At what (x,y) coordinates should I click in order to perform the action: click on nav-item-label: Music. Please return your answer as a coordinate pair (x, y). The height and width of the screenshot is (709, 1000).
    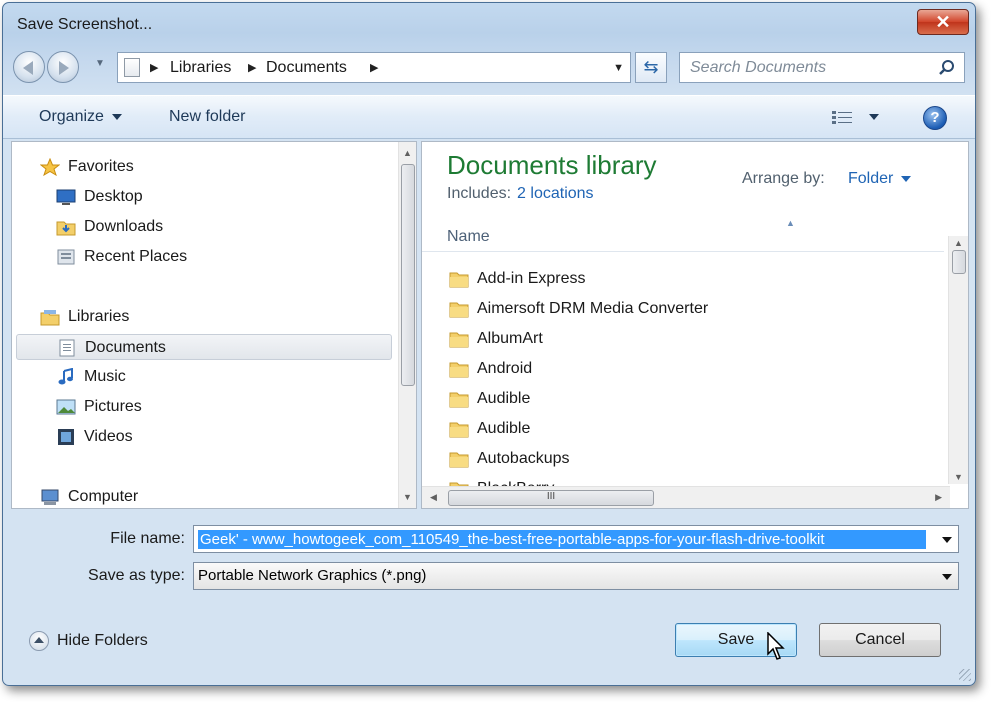
    Looking at the image, I should click on (105, 376).